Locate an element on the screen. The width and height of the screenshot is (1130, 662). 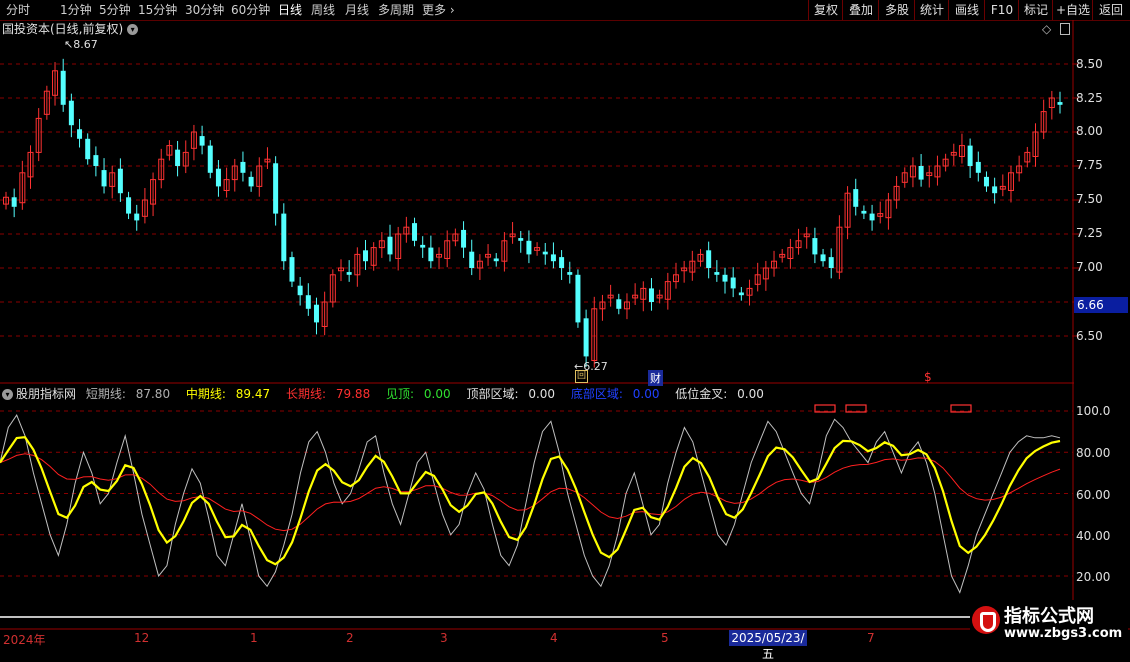
short-line-readout: 短期线: 87.80 is located at coordinates (131, 394).